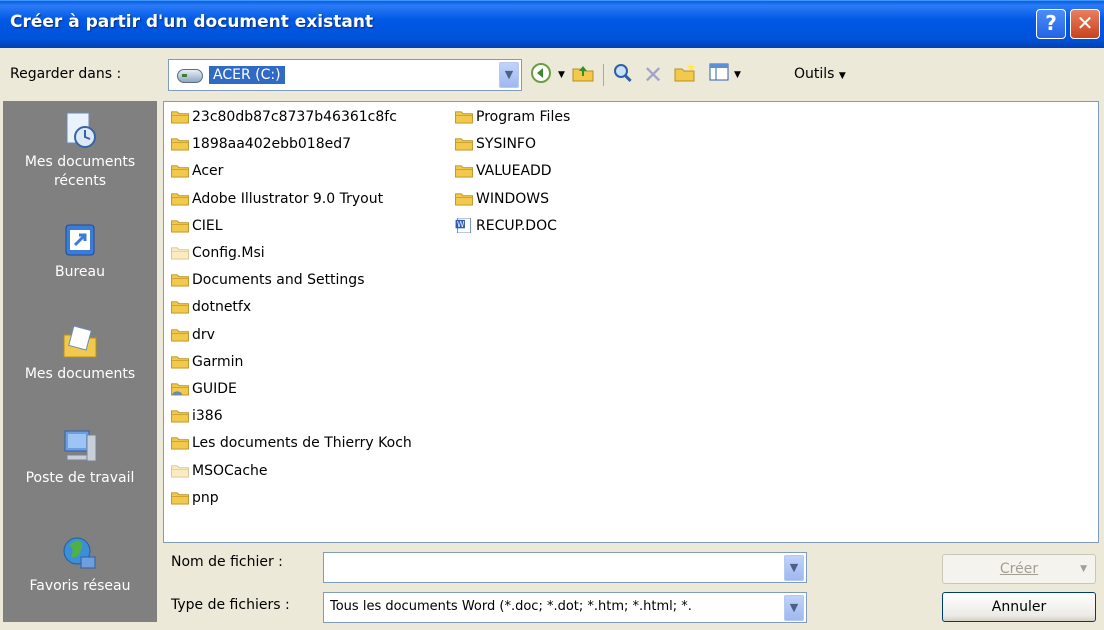  Describe the element at coordinates (523, 117) in the screenshot. I see `file-name: Program Files` at that location.